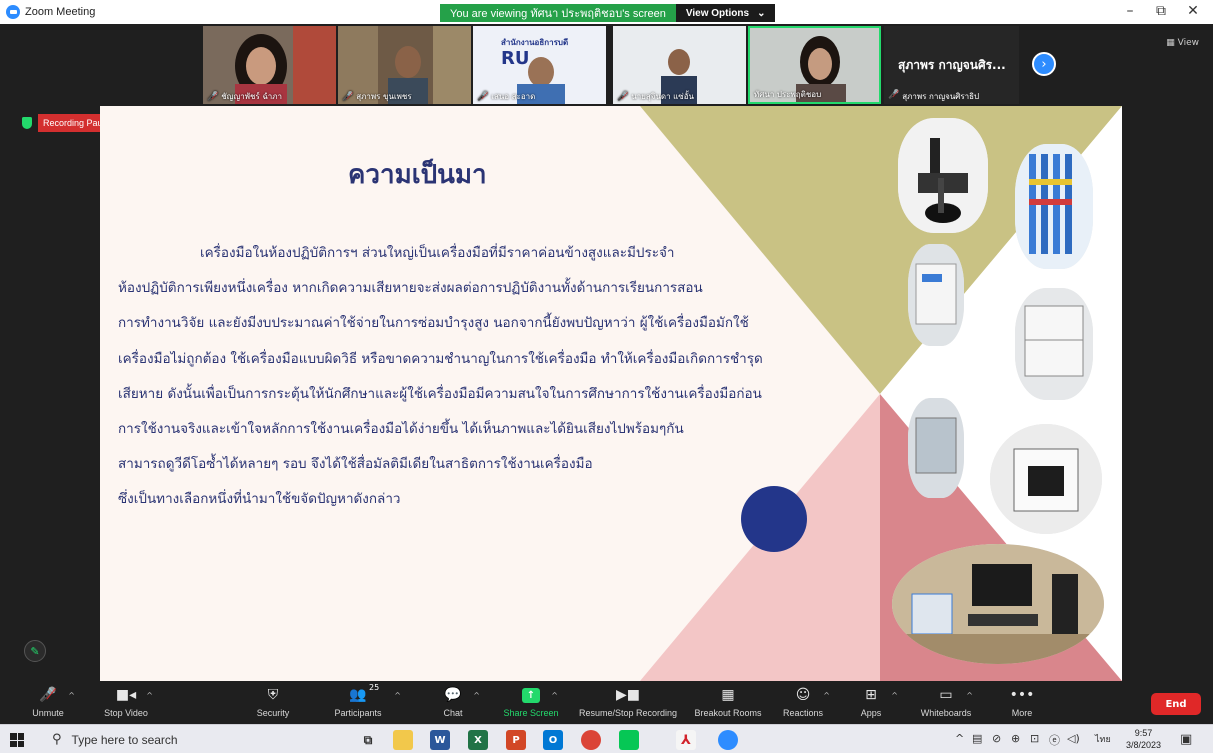  Describe the element at coordinates (1193, 11) in the screenshot. I see `close-button: ✕` at that location.